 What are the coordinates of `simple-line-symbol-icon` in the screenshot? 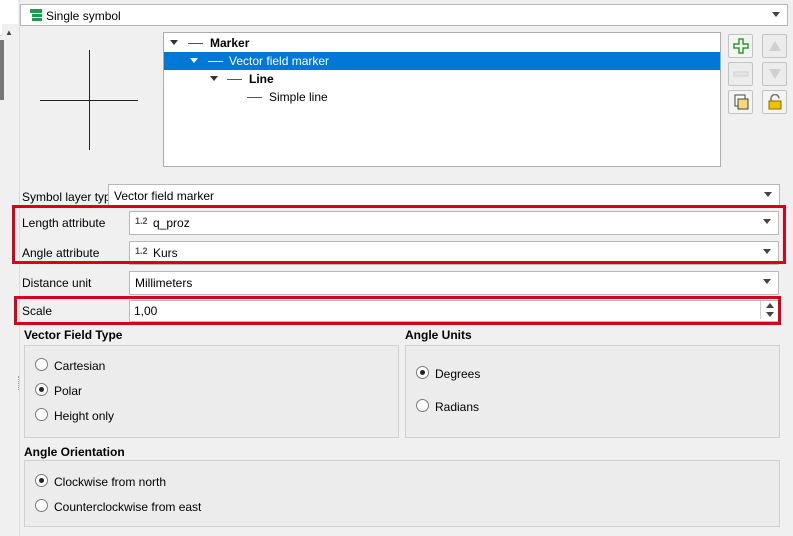 It's located at (254, 97).